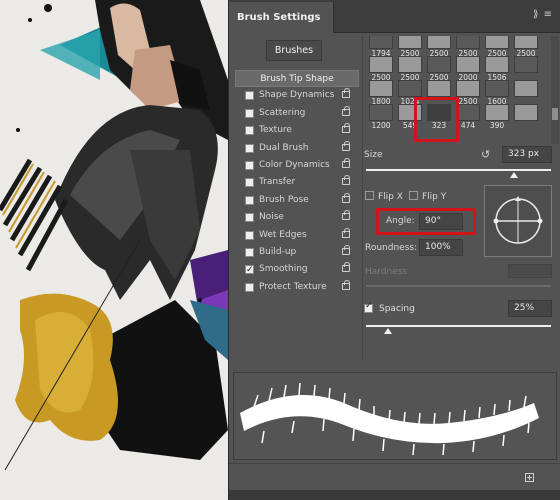 The height and width of the screenshot is (500, 560). I want to click on option-build-up: Build-up, so click(297, 252).